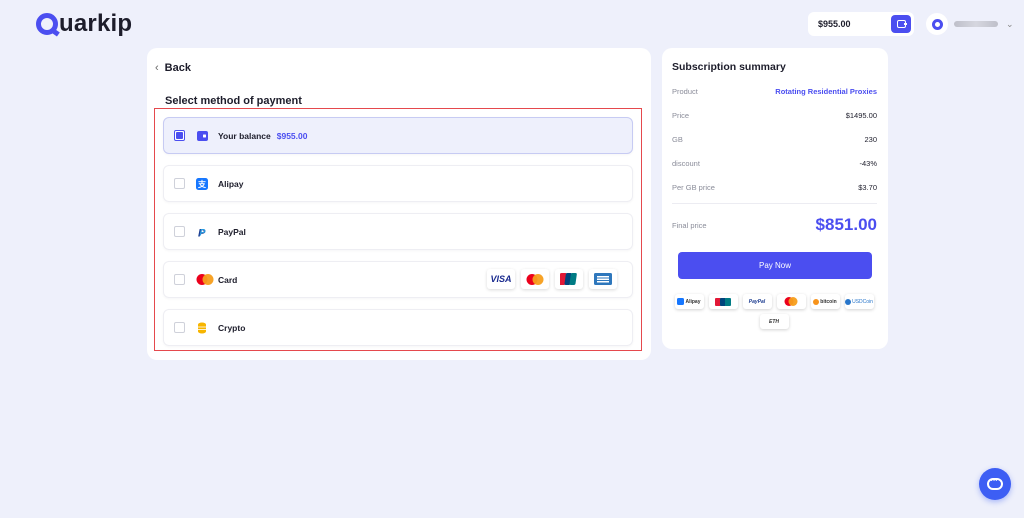 The image size is (1024, 518). I want to click on row-key: GB, so click(677, 139).